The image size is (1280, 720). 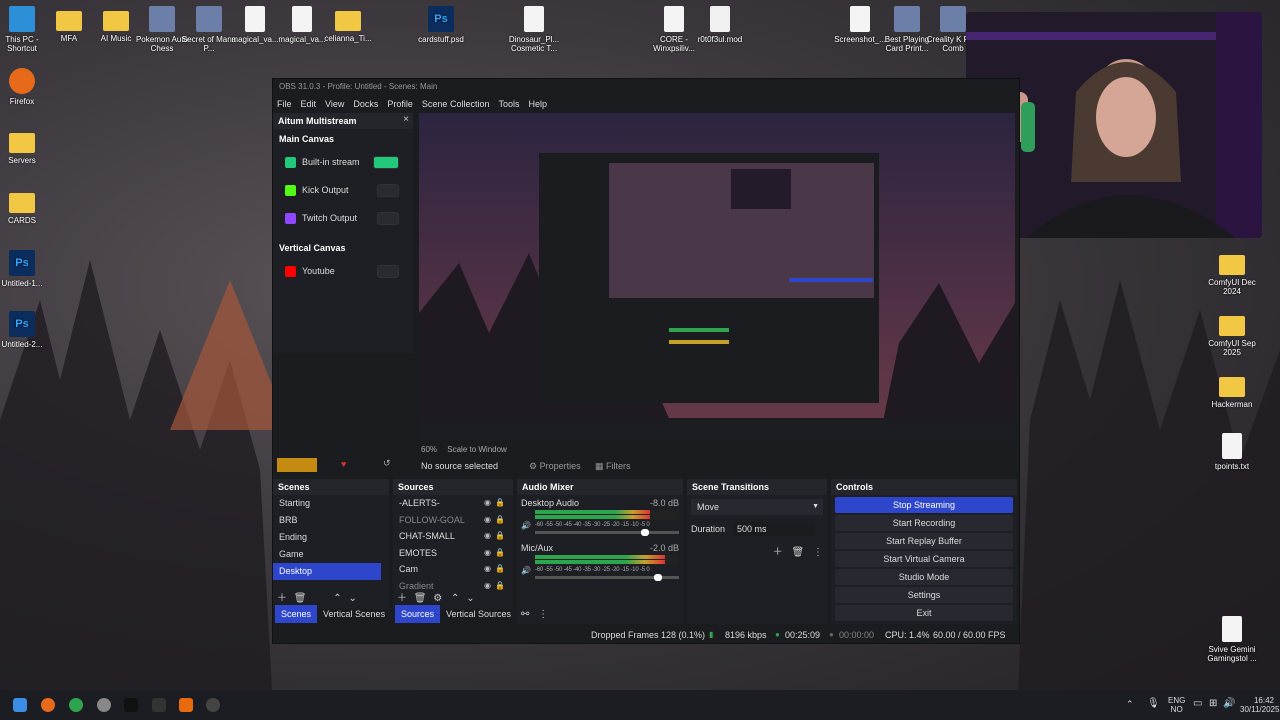 I want to click on vlc-icon, so click(x=186, y=705).